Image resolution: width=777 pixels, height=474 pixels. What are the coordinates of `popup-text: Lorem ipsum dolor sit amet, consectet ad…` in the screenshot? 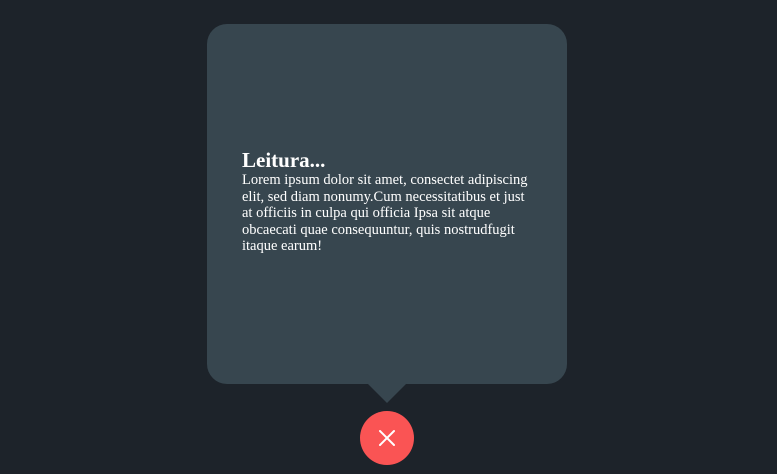 It's located at (385, 213).